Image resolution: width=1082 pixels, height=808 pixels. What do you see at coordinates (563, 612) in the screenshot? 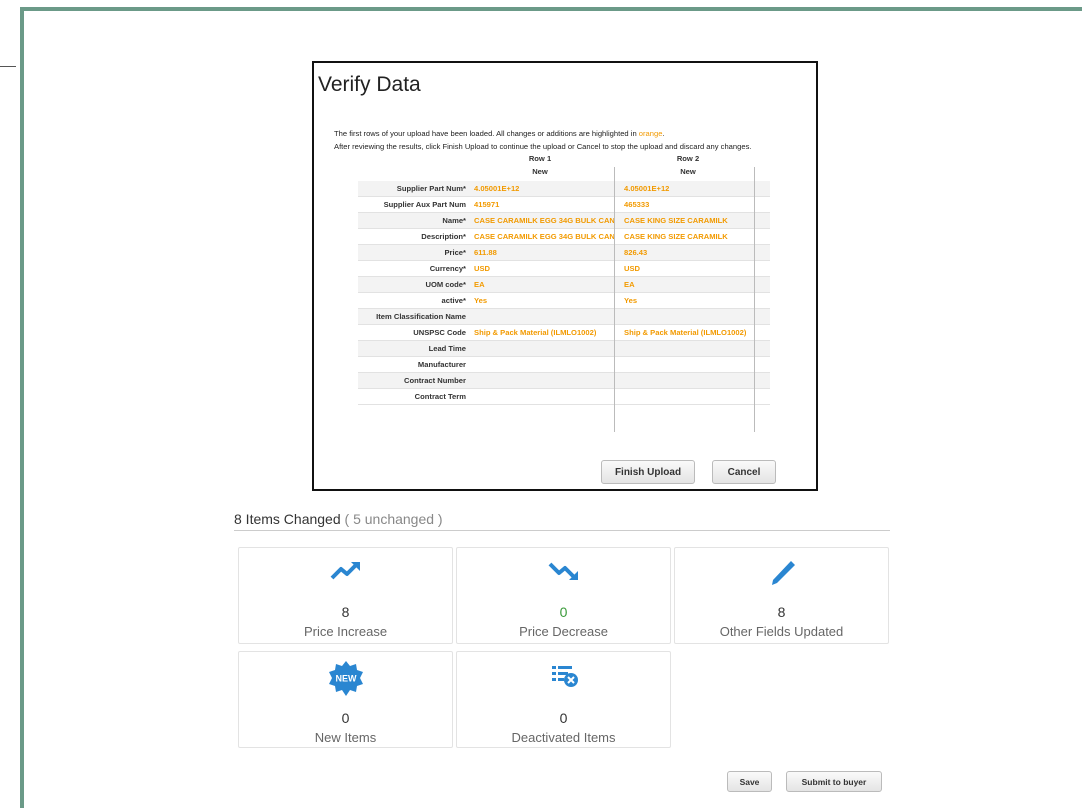
I see `price-decrease-count: 0` at bounding box center [563, 612].